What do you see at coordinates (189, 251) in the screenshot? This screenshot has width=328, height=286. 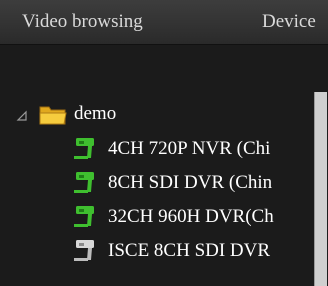 I see `device-isce-8ch-sdi-dvr: ISCE 8CH SDI DVR` at bounding box center [189, 251].